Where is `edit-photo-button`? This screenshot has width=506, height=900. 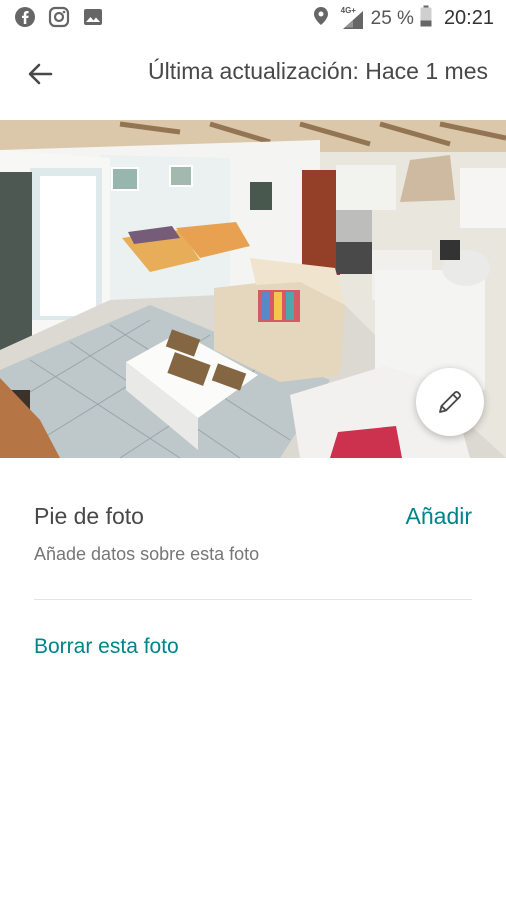
edit-photo-button is located at coordinates (450, 402).